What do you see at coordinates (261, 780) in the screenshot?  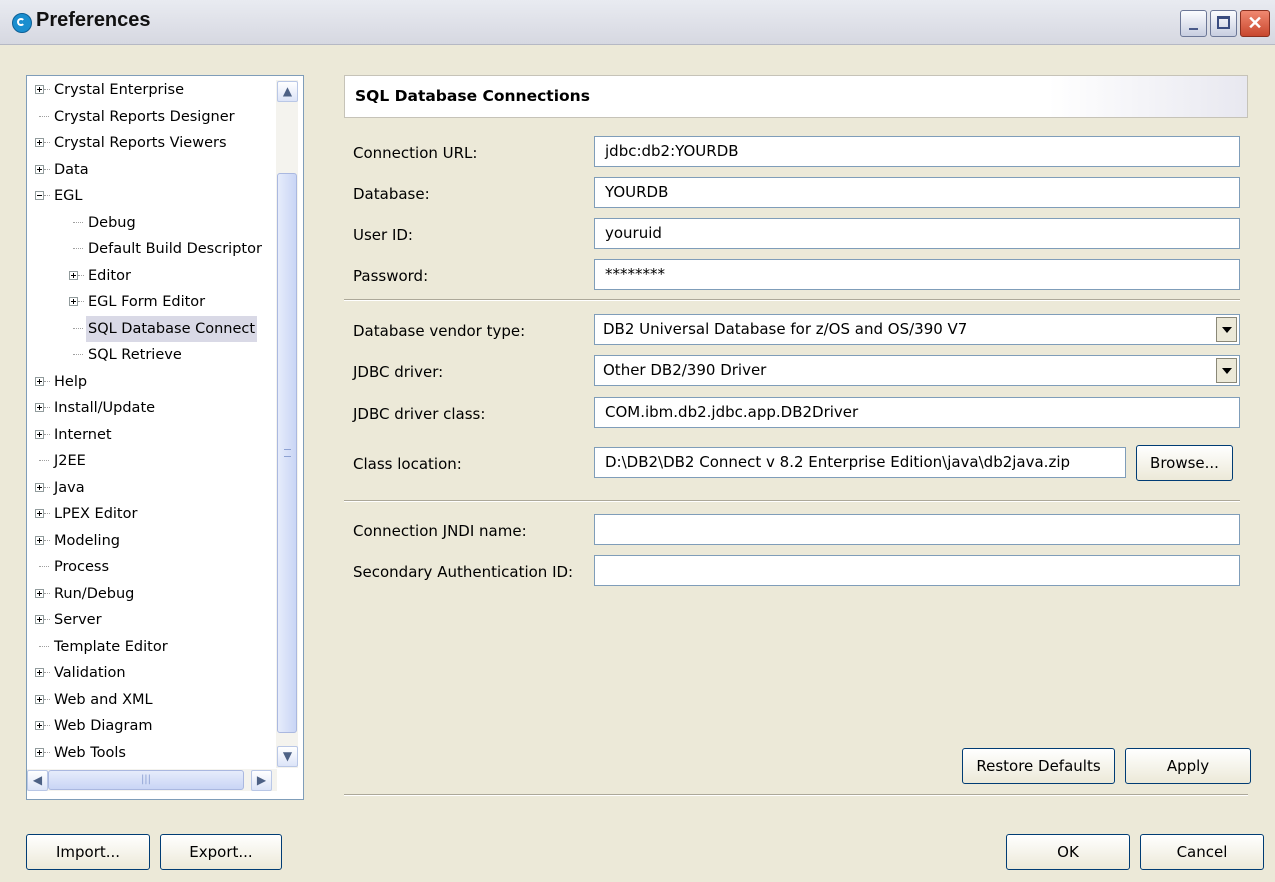 I see `scroll-right-button: ▶` at bounding box center [261, 780].